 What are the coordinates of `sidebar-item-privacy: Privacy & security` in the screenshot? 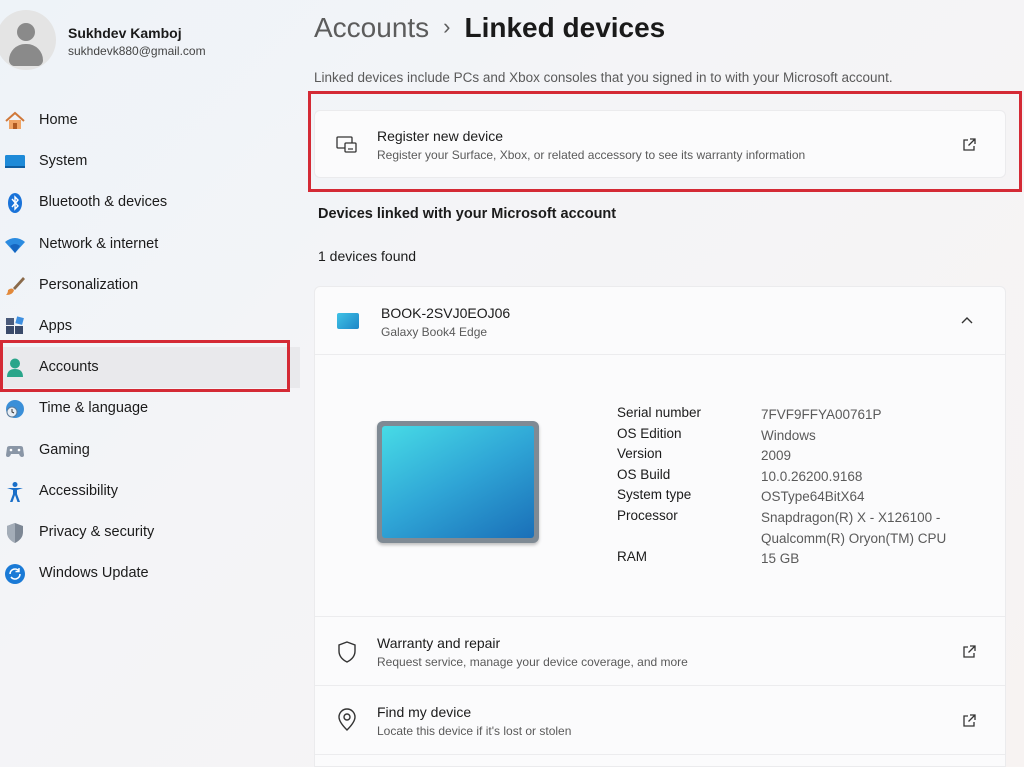 It's located at (150, 532).